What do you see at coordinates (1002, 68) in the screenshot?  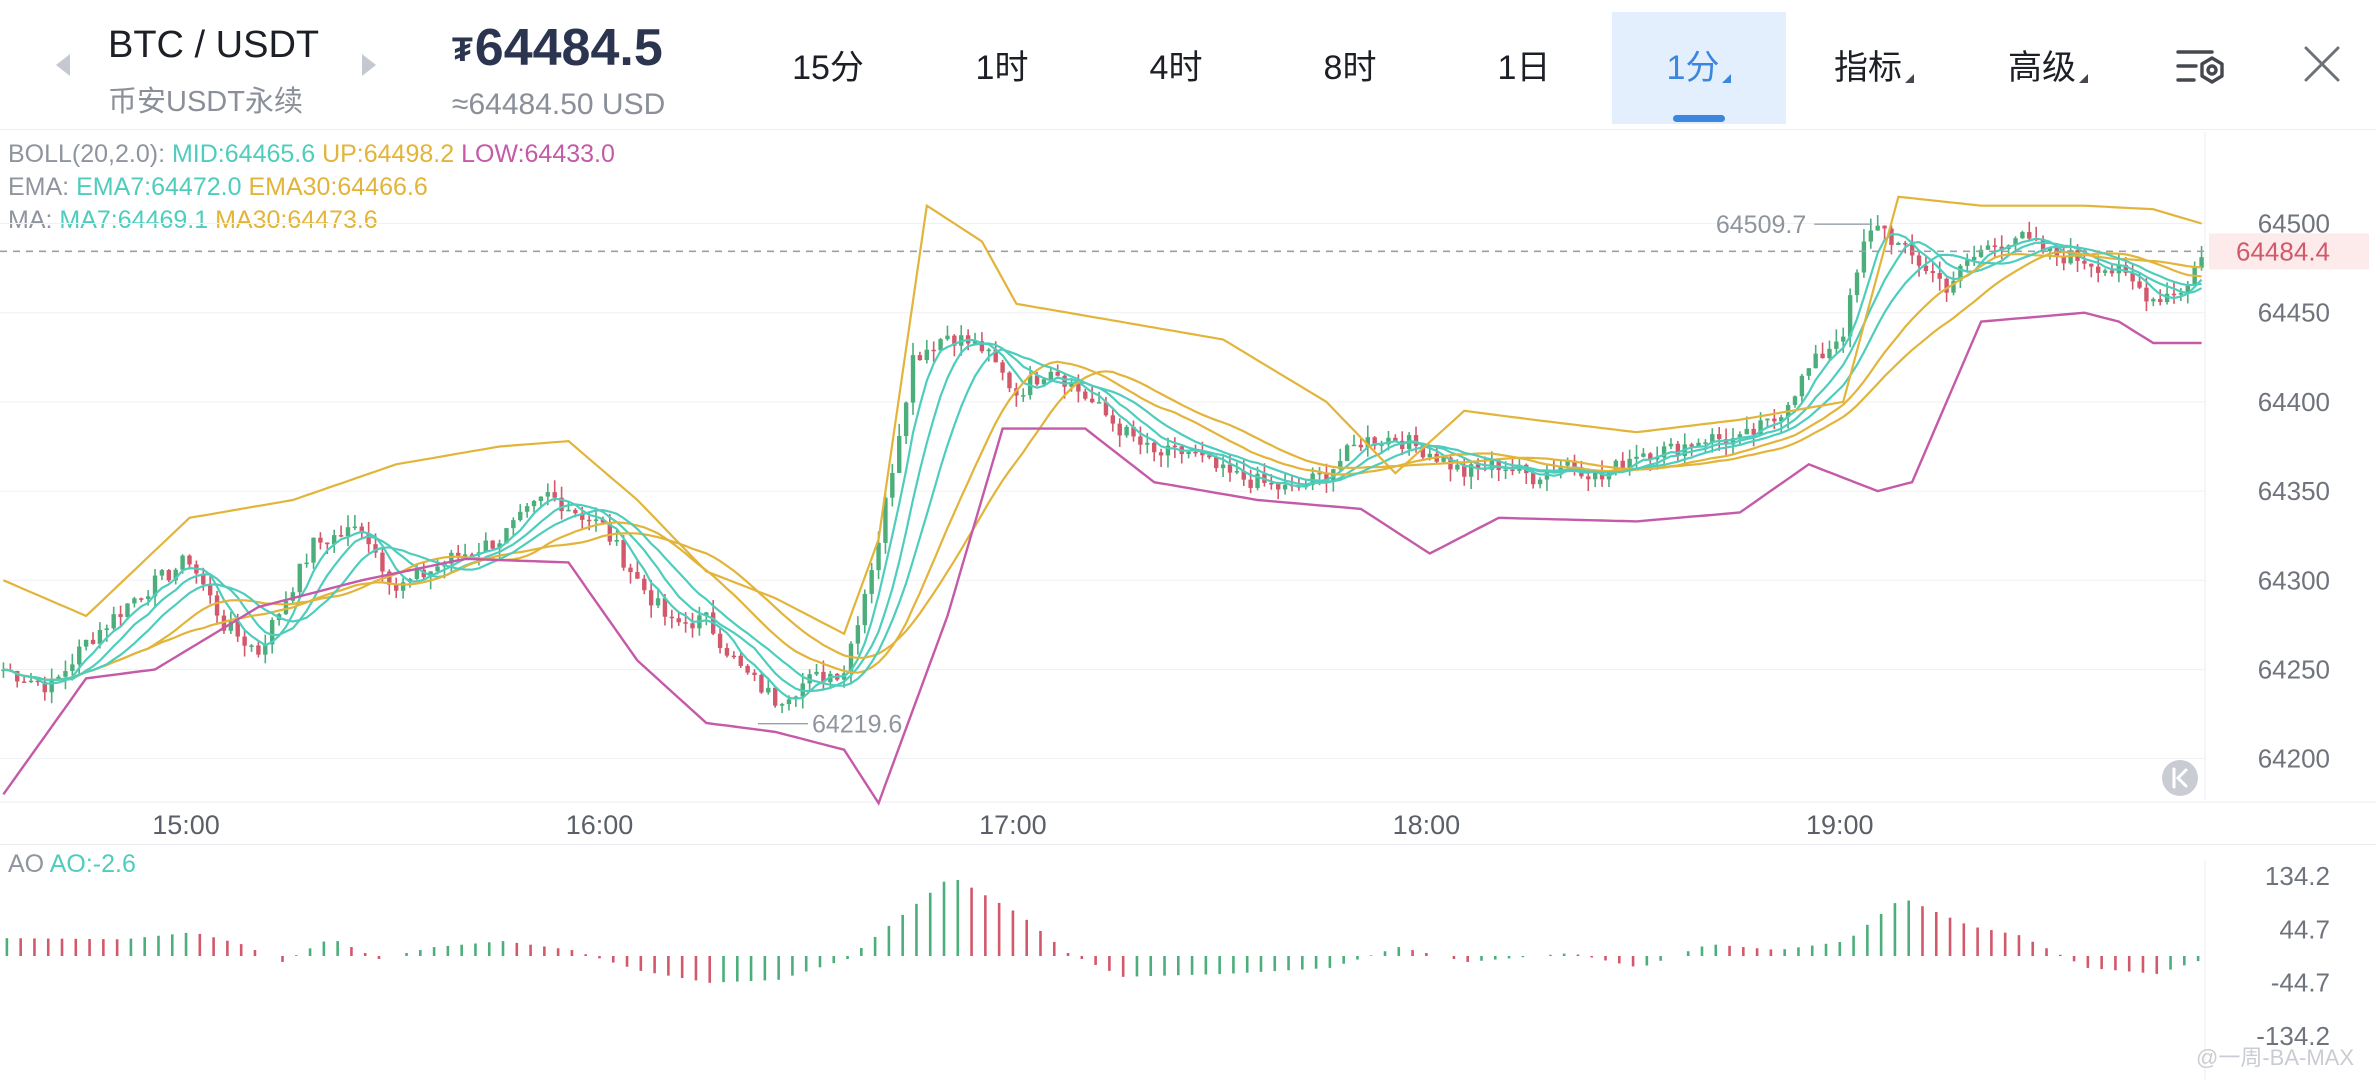 I see `tab-1h: 1时` at bounding box center [1002, 68].